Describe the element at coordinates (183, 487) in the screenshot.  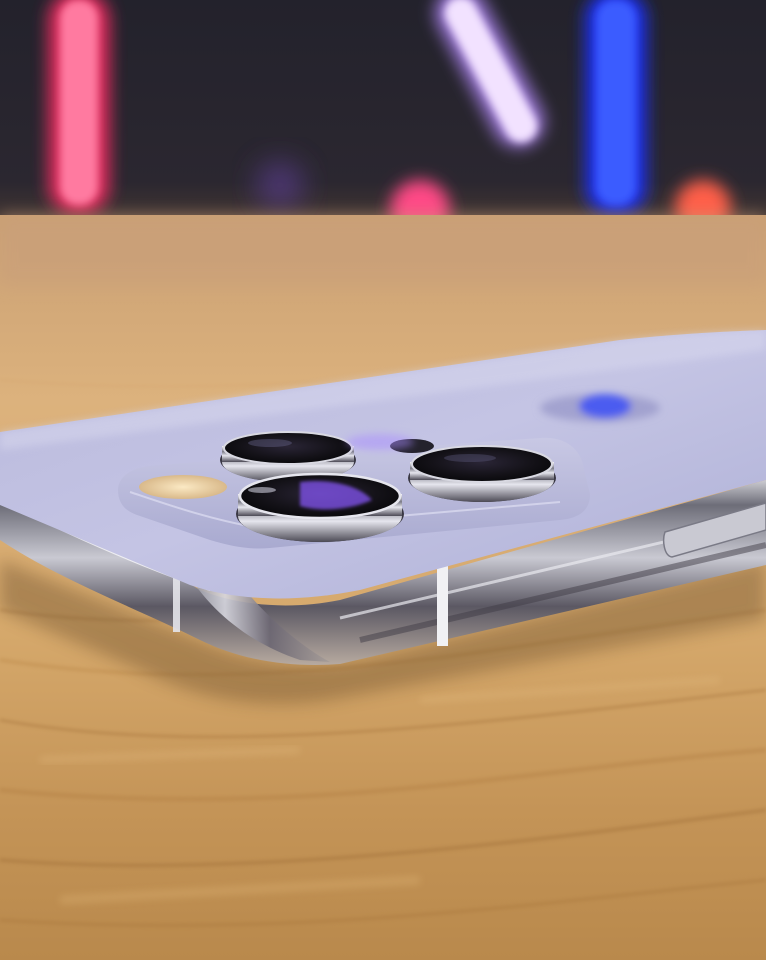
I see `camera-flash-icon` at that location.